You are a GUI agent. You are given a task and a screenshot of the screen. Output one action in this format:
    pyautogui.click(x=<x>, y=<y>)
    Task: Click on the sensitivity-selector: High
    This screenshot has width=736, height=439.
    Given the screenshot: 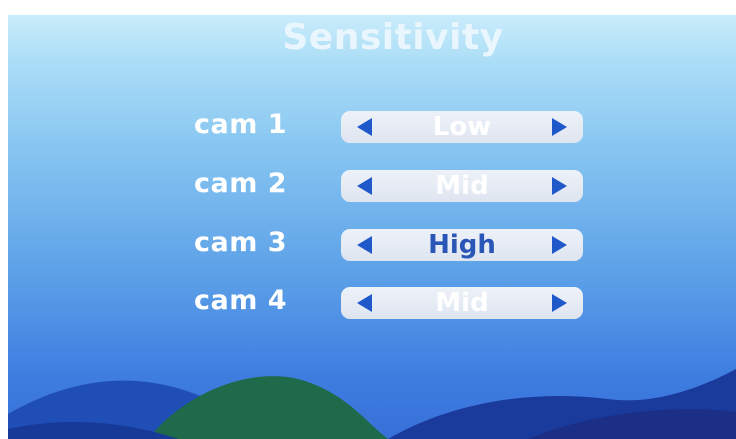 What is the action you would take?
    pyautogui.click(x=462, y=245)
    